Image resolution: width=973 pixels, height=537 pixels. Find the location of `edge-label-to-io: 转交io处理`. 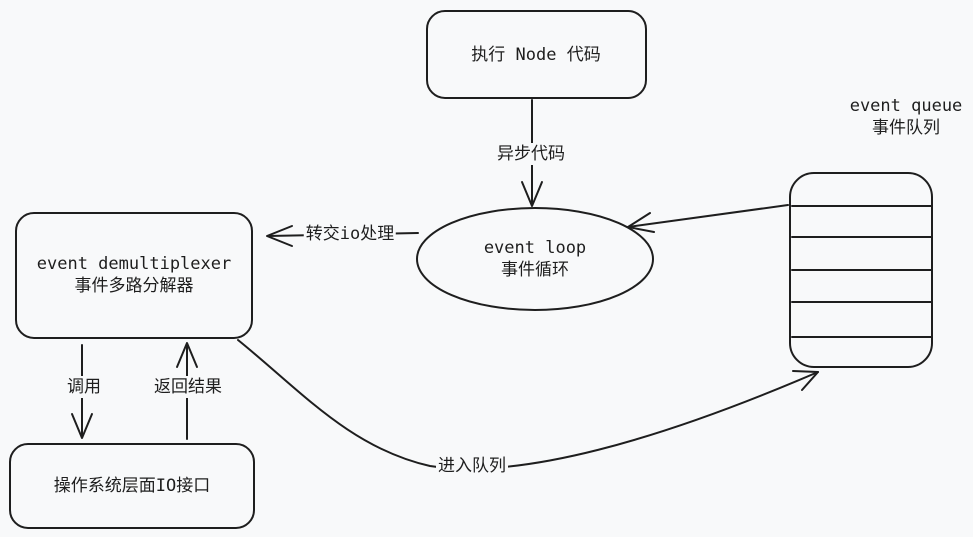

edge-label-to-io: 转交io处理 is located at coordinates (350, 234).